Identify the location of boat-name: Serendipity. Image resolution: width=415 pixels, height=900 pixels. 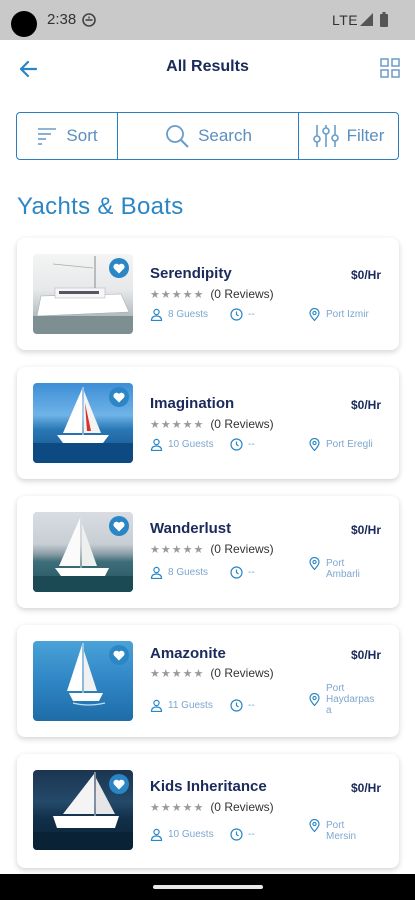
(191, 273).